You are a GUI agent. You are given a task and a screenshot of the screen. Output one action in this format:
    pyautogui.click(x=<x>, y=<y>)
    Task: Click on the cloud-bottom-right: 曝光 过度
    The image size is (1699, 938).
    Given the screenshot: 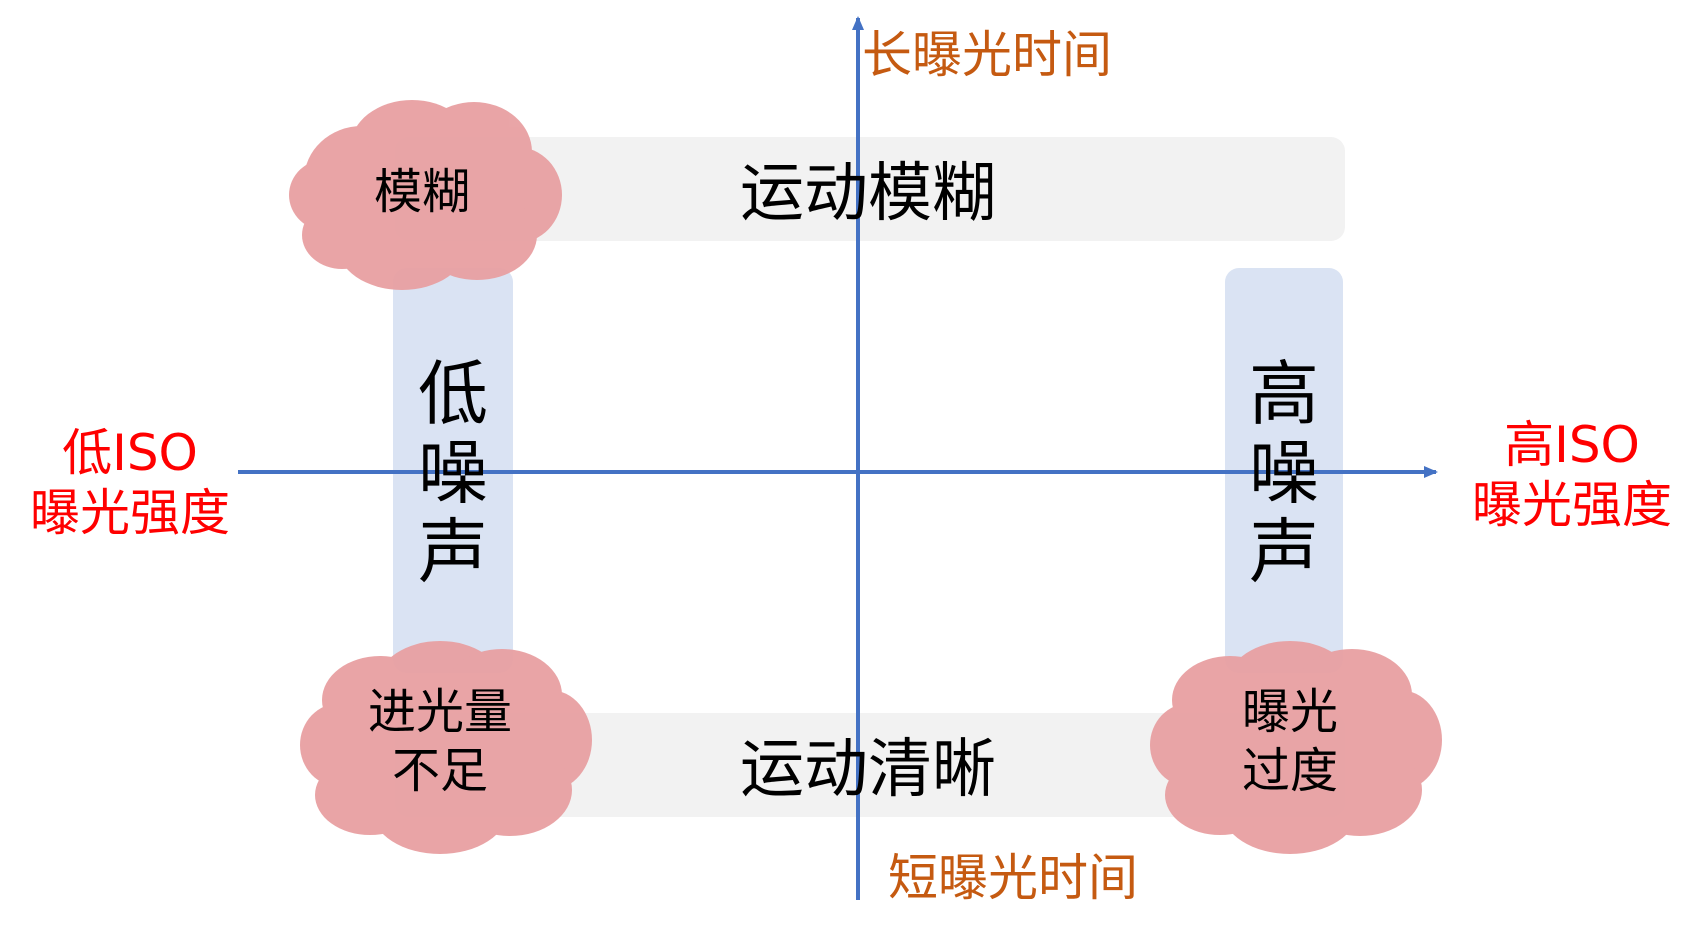 What is the action you would take?
    pyautogui.click(x=1296, y=747)
    